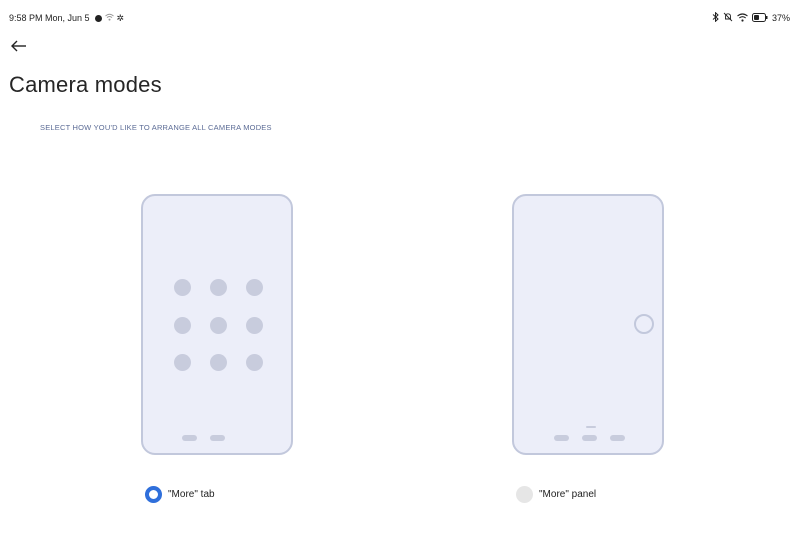 The image size is (798, 543). I want to click on status-left: 9:58 PM Mon, Jun 5 ✲, so click(66, 18).